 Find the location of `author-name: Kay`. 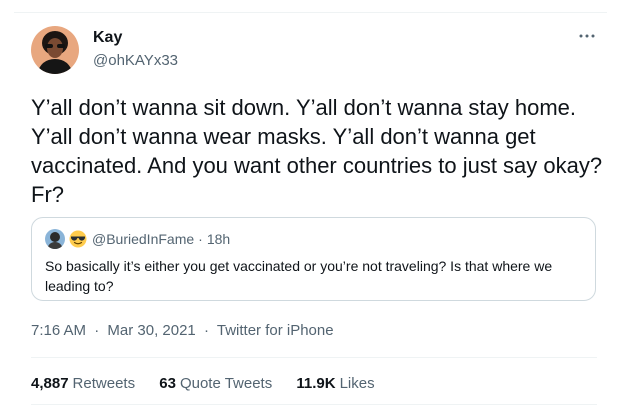

author-name: Kay is located at coordinates (107, 38).